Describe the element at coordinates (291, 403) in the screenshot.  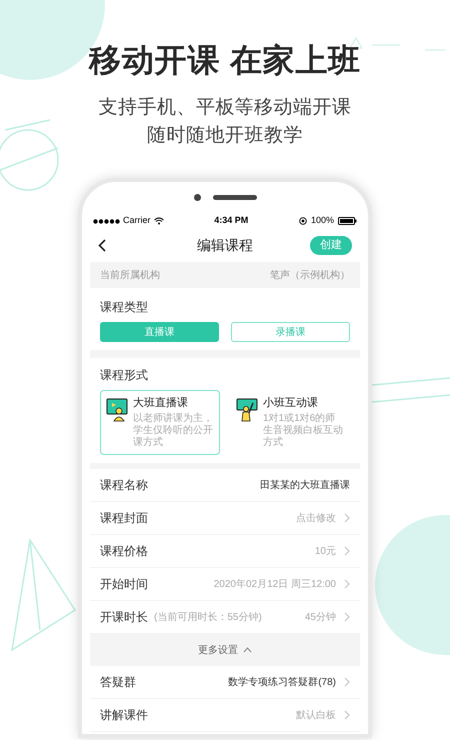
I see `card-title: 小班互动课` at that location.